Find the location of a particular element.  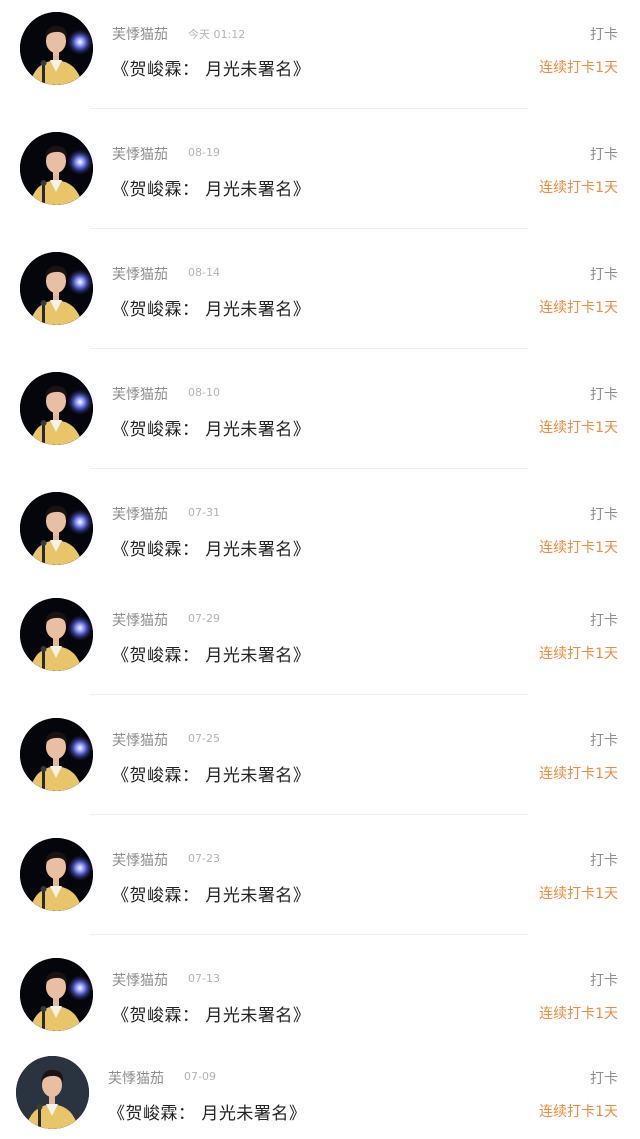

post-date: 08-14 is located at coordinates (204, 272).